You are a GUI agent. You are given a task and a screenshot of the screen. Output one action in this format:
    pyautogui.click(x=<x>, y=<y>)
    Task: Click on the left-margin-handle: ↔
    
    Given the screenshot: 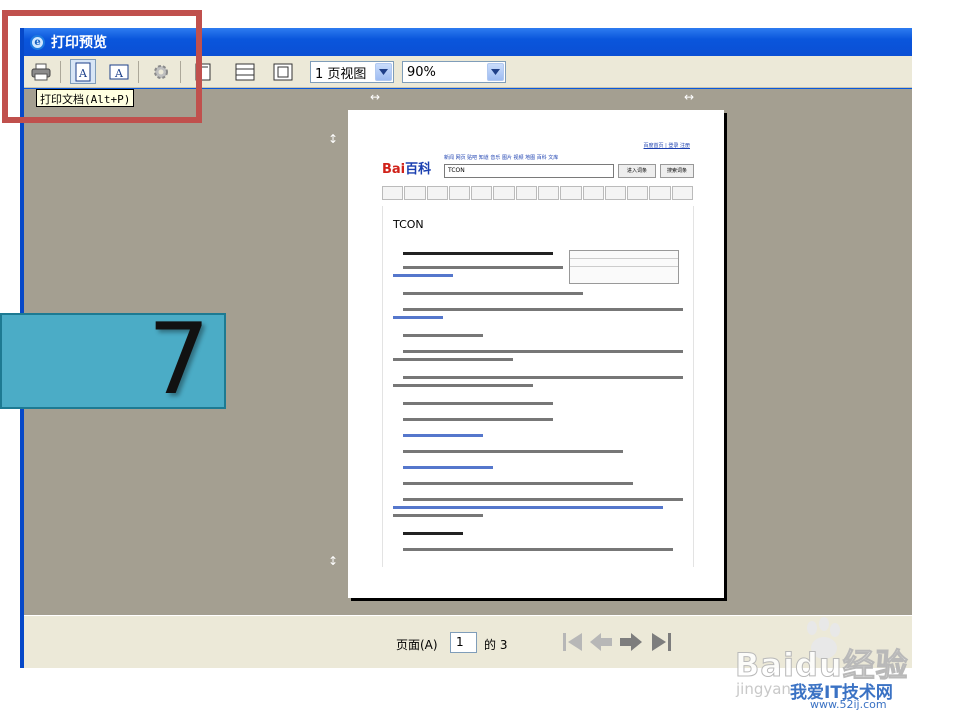 What is the action you would take?
    pyautogui.click(x=375, y=97)
    